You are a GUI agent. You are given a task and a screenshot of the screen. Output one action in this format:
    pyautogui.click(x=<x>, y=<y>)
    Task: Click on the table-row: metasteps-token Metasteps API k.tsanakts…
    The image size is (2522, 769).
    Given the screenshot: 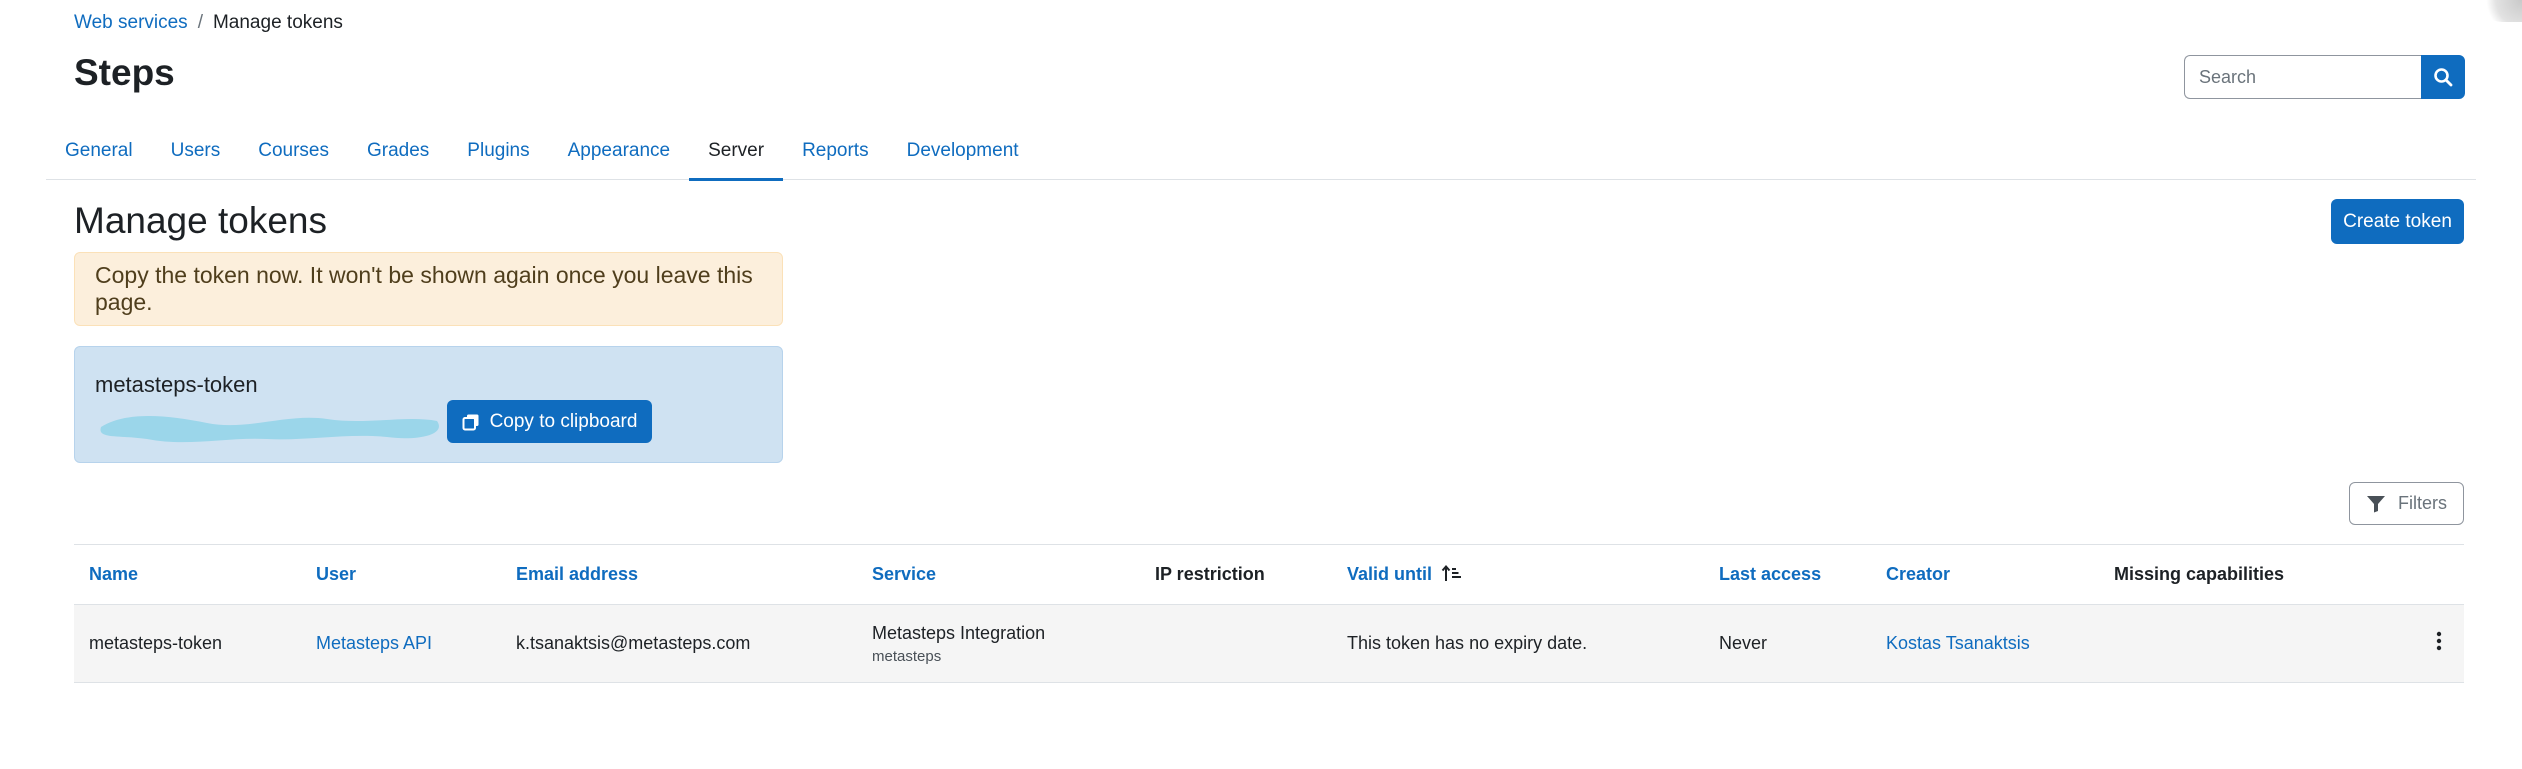 What is the action you would take?
    pyautogui.click(x=1269, y=643)
    